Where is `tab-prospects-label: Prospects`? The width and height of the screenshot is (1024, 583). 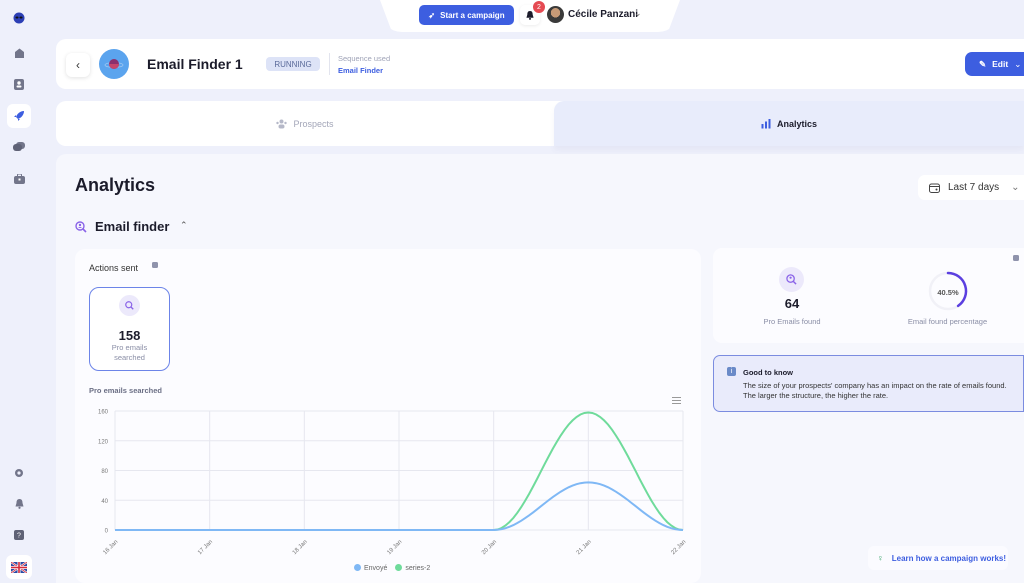 tab-prospects-label: Prospects is located at coordinates (313, 123).